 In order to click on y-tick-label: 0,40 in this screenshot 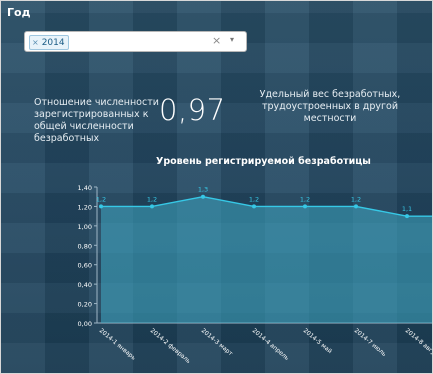, I will do `click(85, 285)`.